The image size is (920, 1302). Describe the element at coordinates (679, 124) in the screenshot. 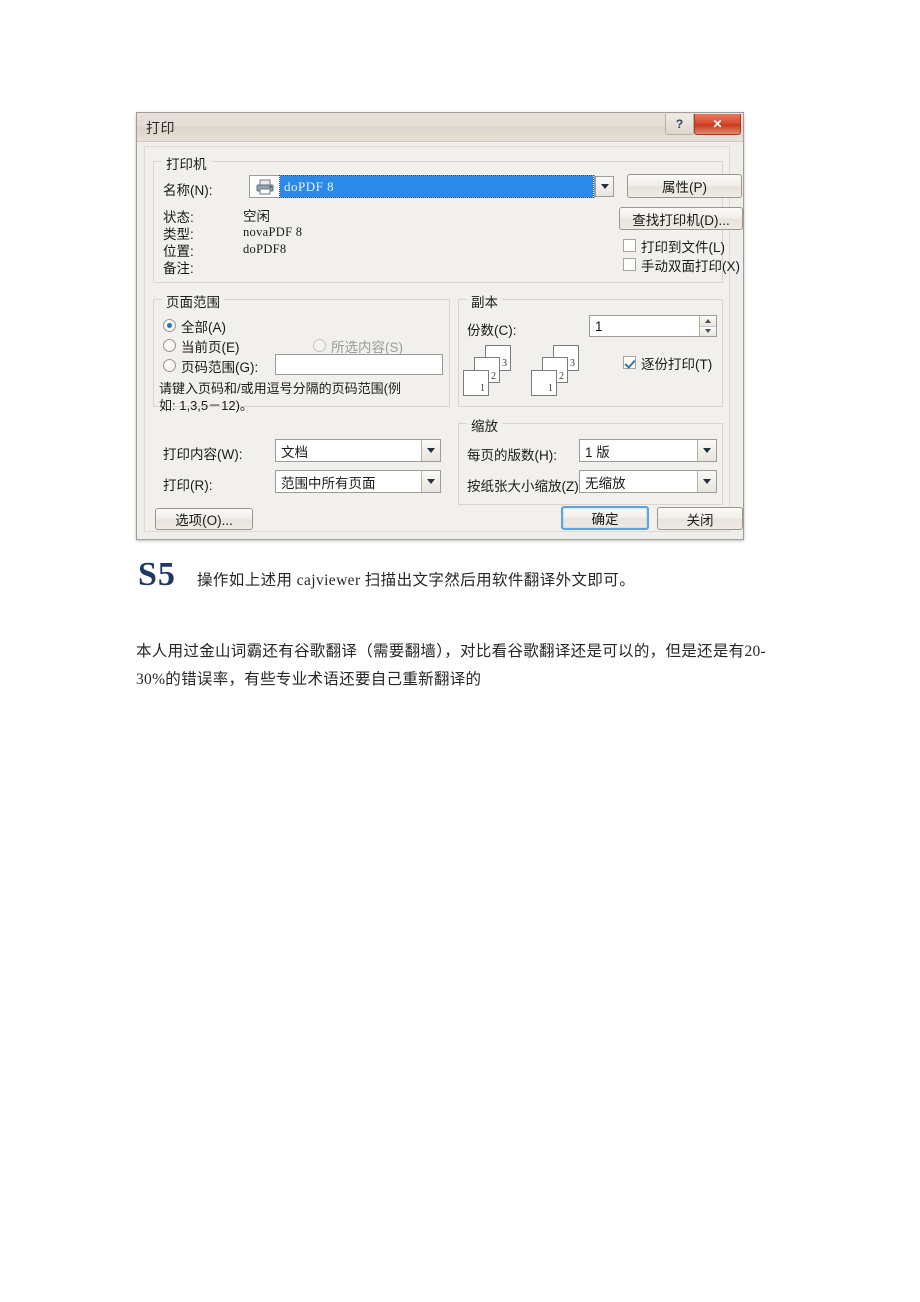

I see `help-icon: ?` at that location.